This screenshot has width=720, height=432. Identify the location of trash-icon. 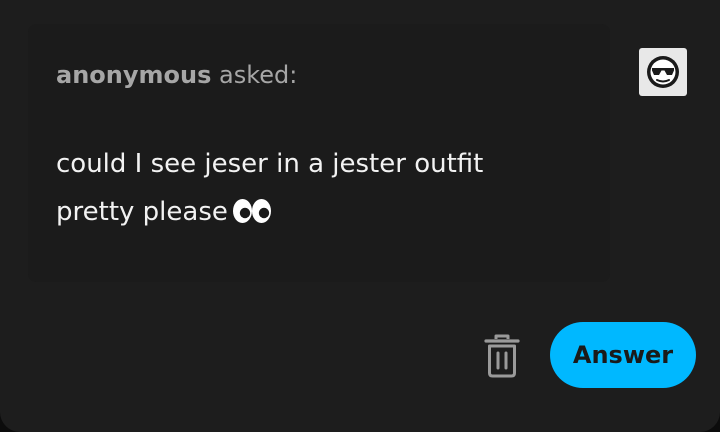
(502, 356).